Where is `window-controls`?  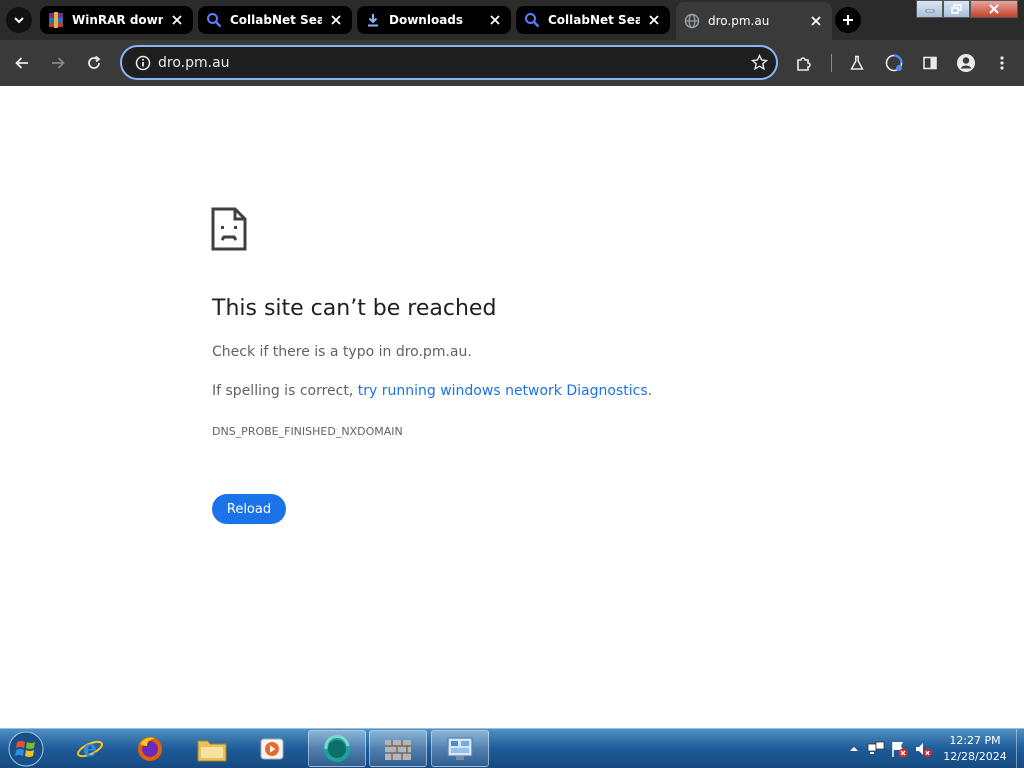
window-controls is located at coordinates (968, 10).